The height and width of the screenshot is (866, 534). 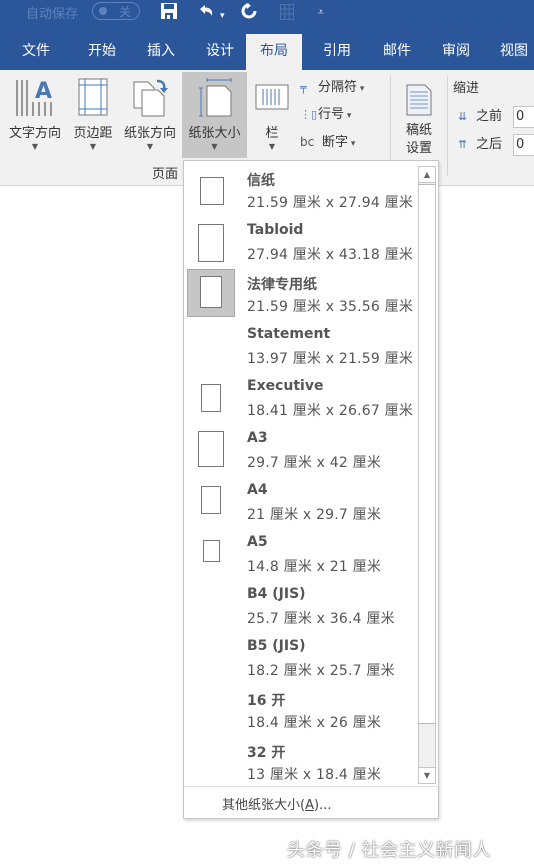 What do you see at coordinates (301, 294) in the screenshot?
I see `paper-size-item: 法律专用纸 21.59 厘米 x 35.56 厘米` at bounding box center [301, 294].